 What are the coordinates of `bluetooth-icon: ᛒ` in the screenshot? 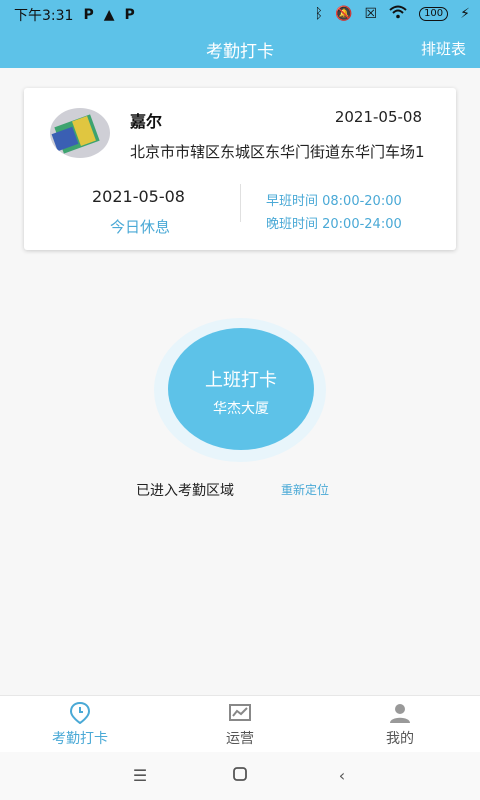 It's located at (319, 14).